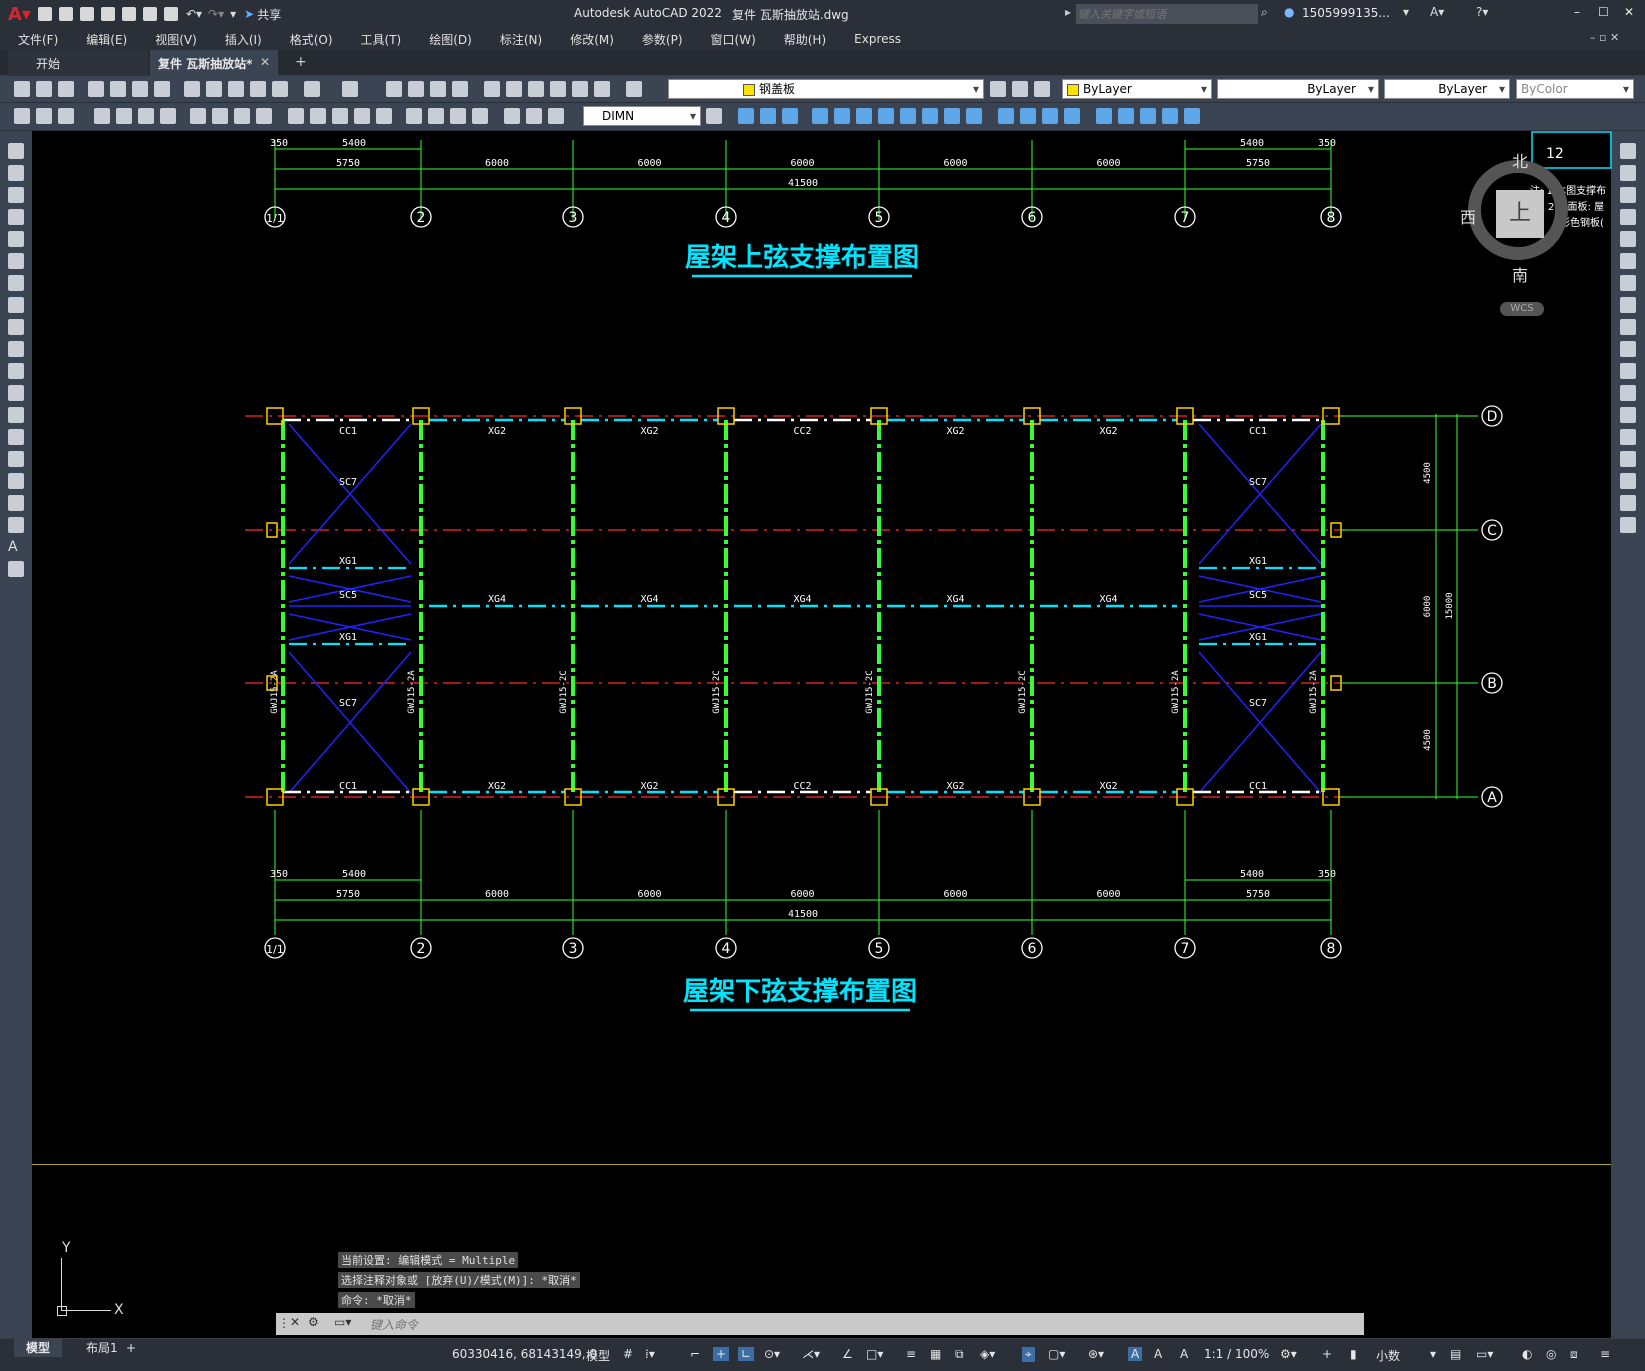  What do you see at coordinates (194, 14) in the screenshot?
I see `undo-icon: ↶▾` at bounding box center [194, 14].